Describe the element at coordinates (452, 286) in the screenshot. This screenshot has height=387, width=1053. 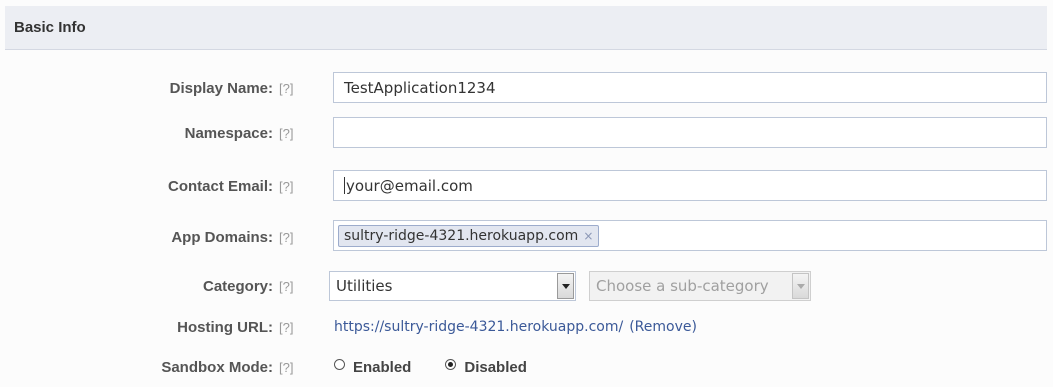
I see `category-select: Utilities` at that location.